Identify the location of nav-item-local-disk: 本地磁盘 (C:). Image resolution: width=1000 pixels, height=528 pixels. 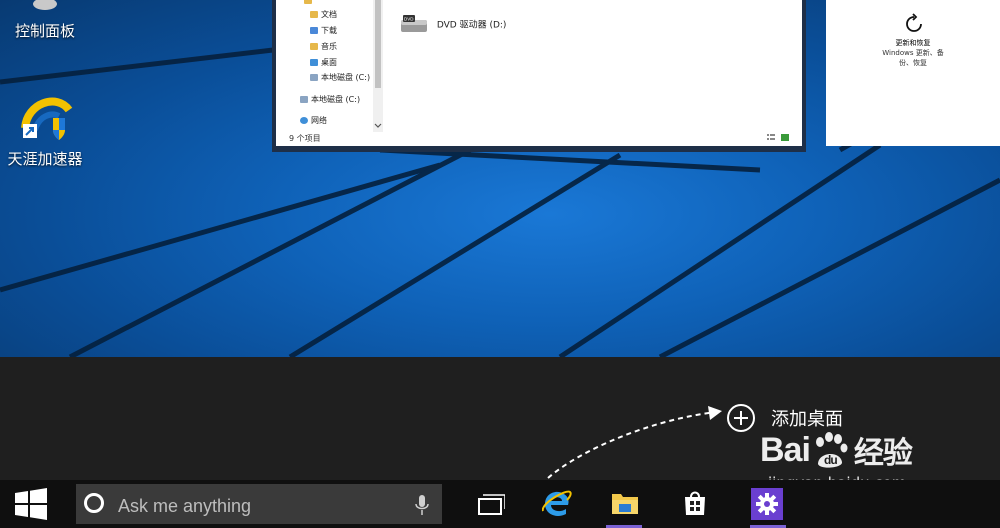
(340, 78).